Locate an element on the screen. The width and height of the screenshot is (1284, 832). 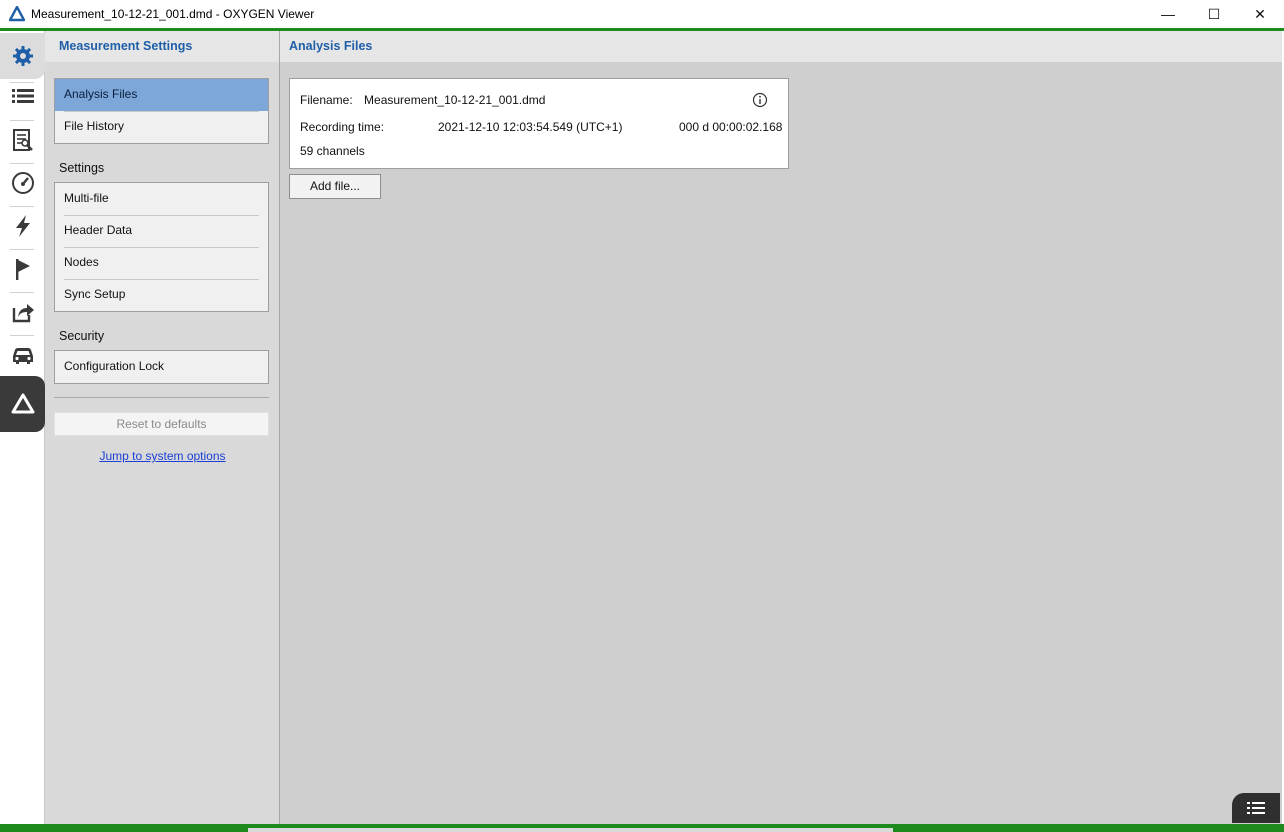
gauge-icon is located at coordinates (22, 183).